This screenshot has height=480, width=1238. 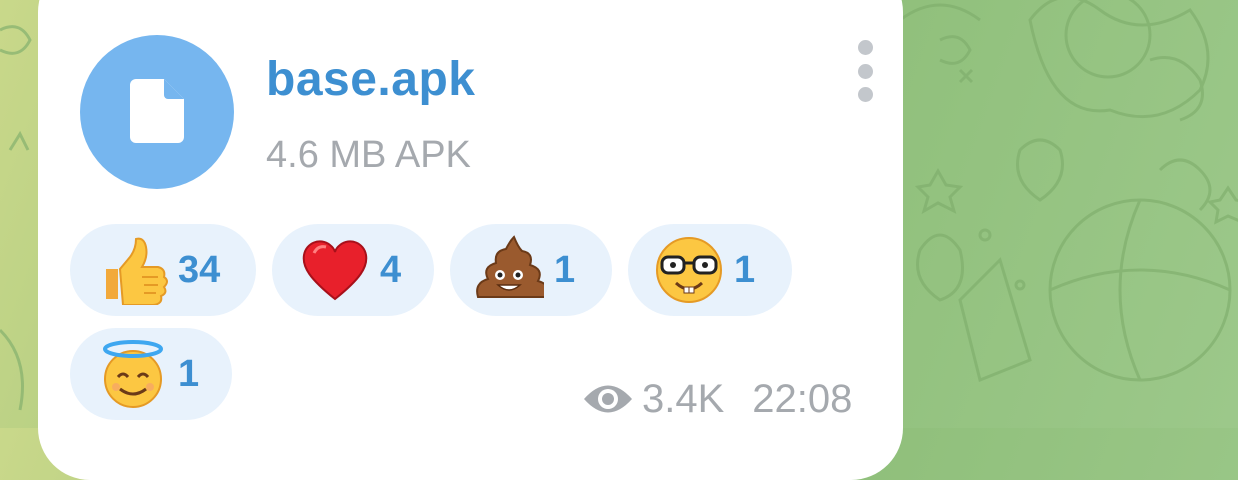 I want to click on reaction-thumbs-up: 34, so click(x=163, y=270).